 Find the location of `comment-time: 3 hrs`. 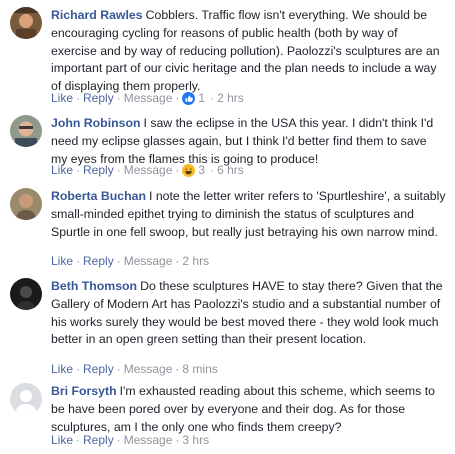

comment-time: 3 hrs is located at coordinates (195, 440).